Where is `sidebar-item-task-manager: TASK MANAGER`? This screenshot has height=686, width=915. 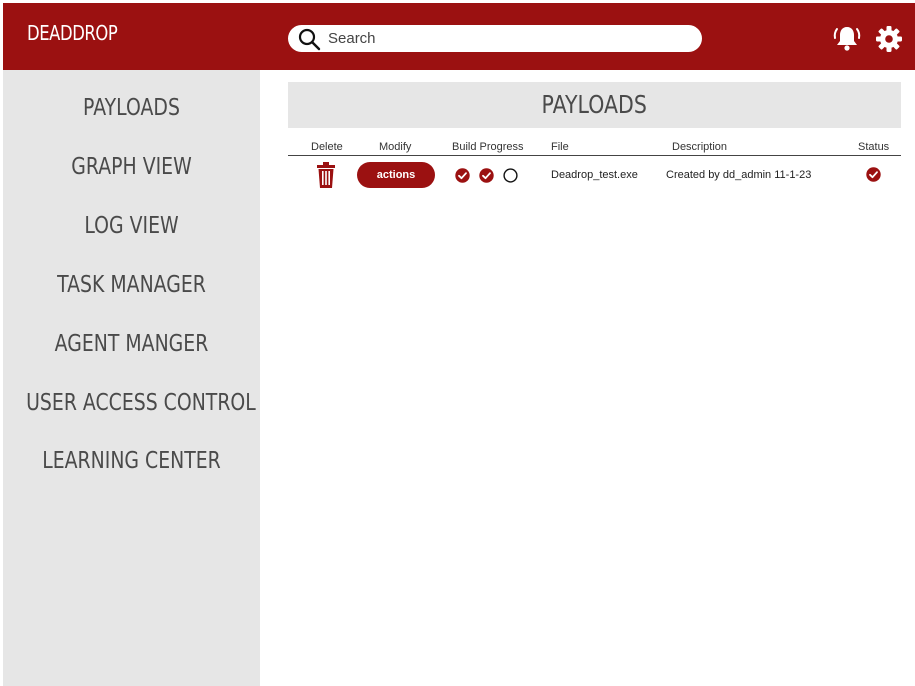 sidebar-item-task-manager: TASK MANAGER is located at coordinates (131, 285).